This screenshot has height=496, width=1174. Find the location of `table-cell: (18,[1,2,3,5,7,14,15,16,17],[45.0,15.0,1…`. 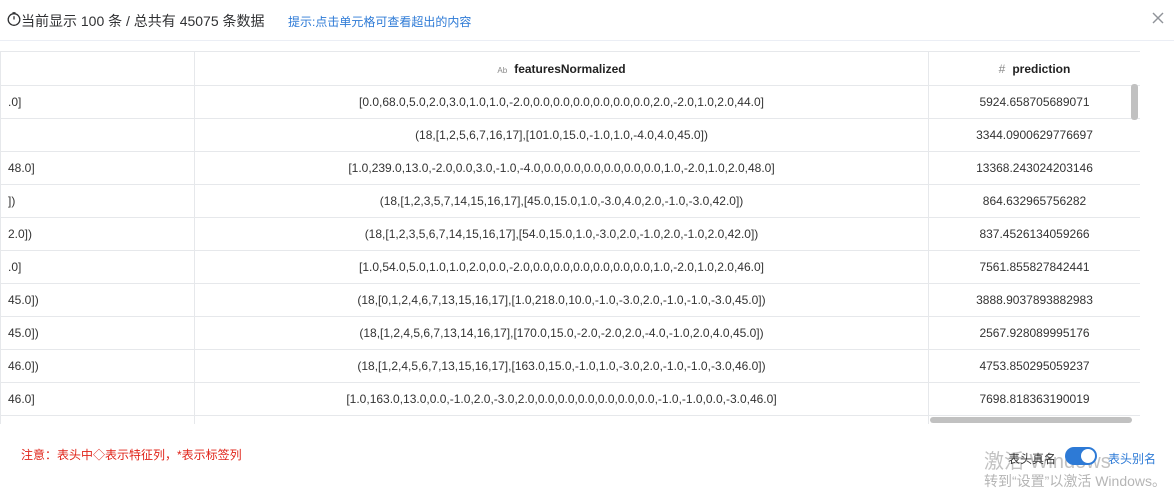

table-cell: (18,[1,2,3,5,7,14,15,16,17],[45.0,15.0,1… is located at coordinates (561, 201).